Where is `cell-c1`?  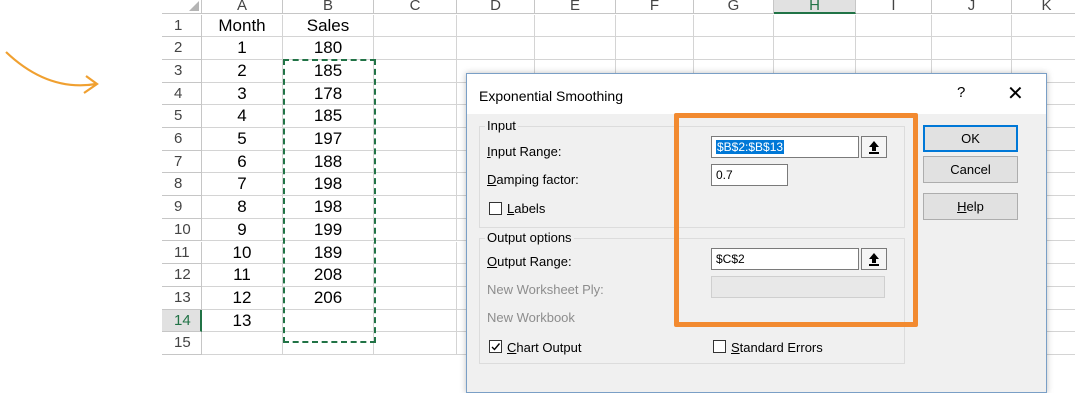
cell-c1 is located at coordinates (415, 26).